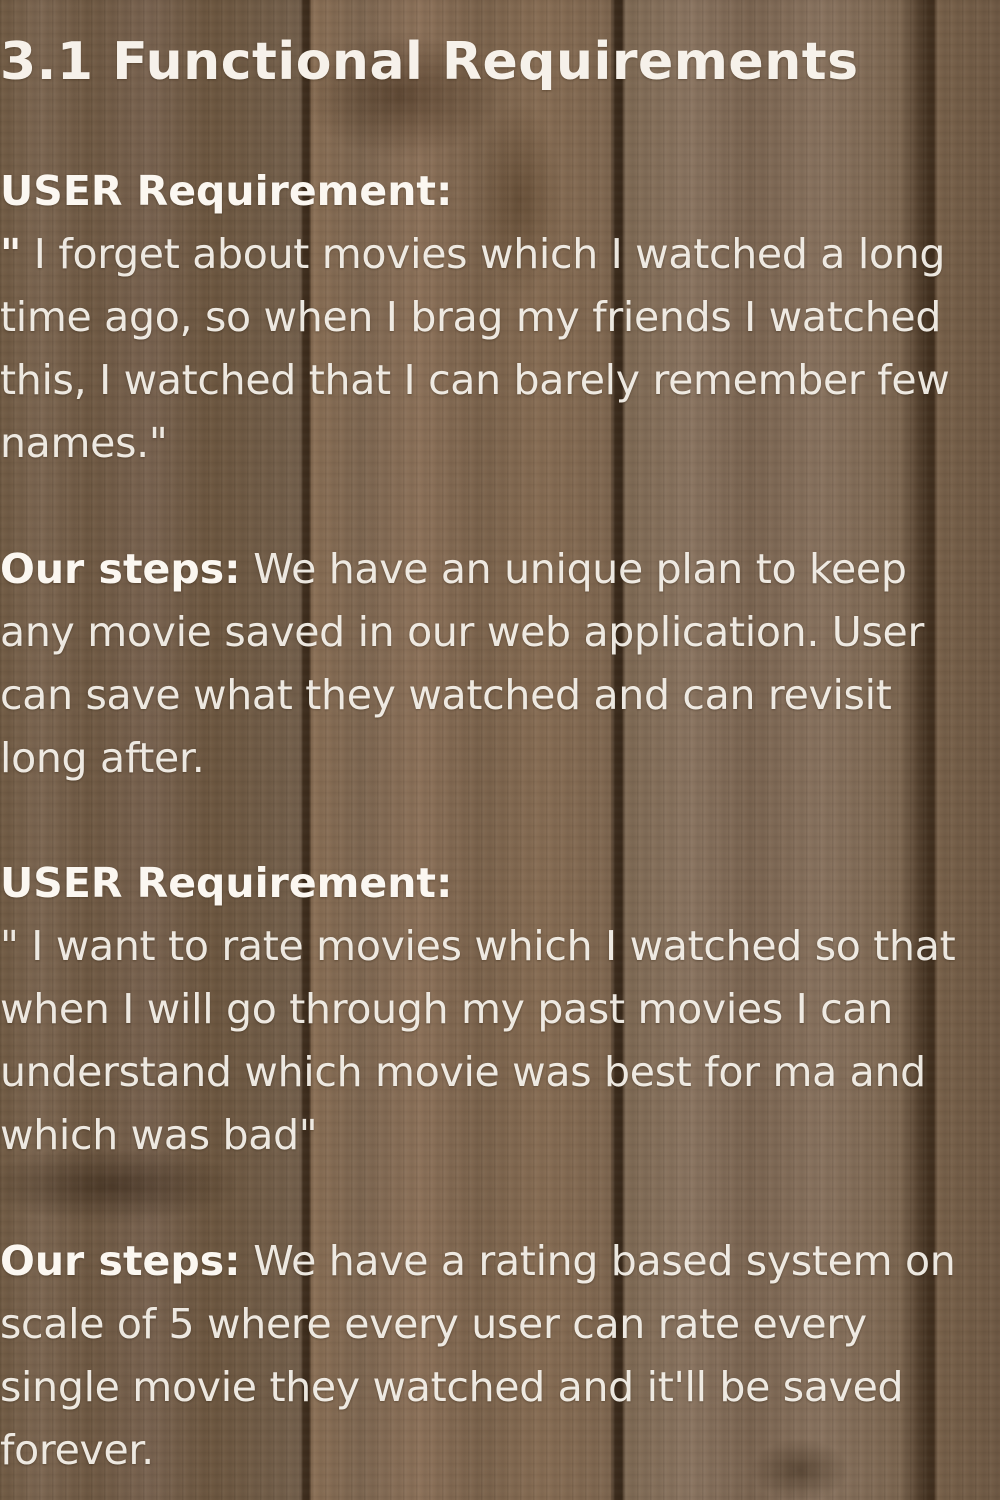  Describe the element at coordinates (11, 254) in the screenshot. I see `opening-quote-mark: "` at that location.